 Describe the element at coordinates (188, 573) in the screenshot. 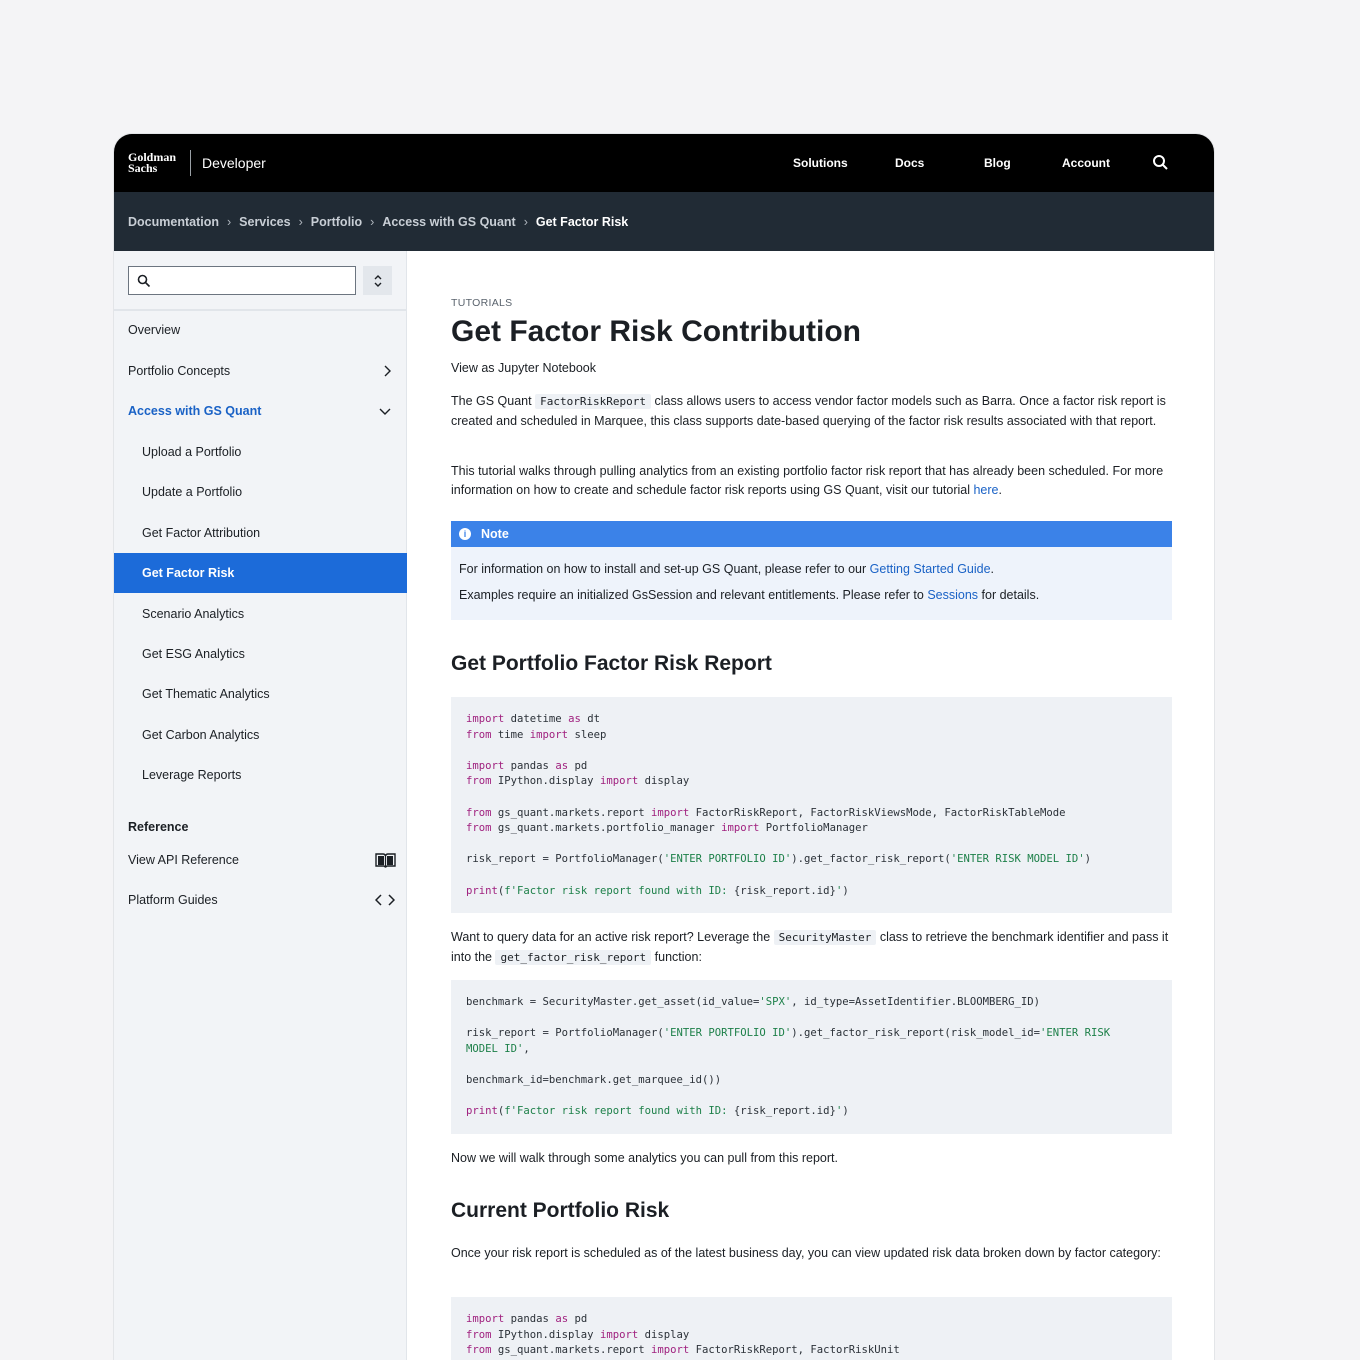

I see `sidebar-item-label: Get Factor Risk` at that location.